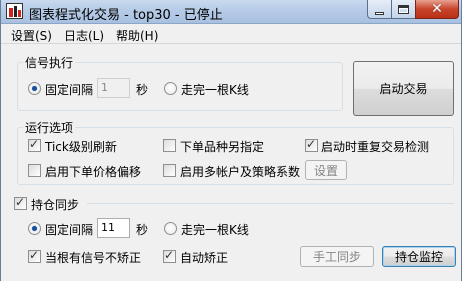 Image resolution: width=462 pixels, height=281 pixels. I want to click on app-chart-icon, so click(14, 11).